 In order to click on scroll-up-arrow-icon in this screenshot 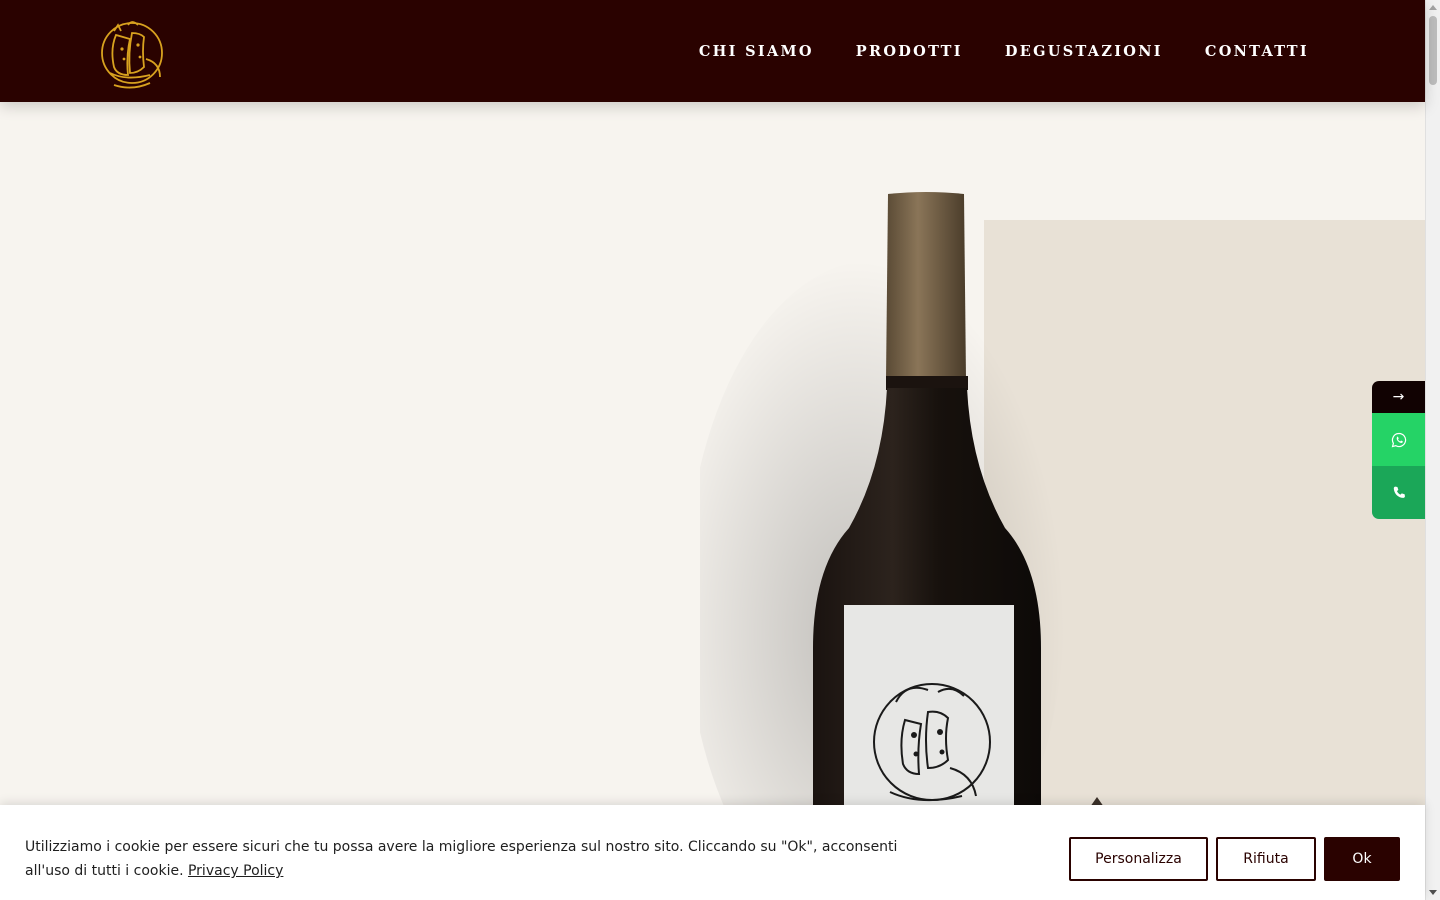, I will do `click(1433, 7)`.